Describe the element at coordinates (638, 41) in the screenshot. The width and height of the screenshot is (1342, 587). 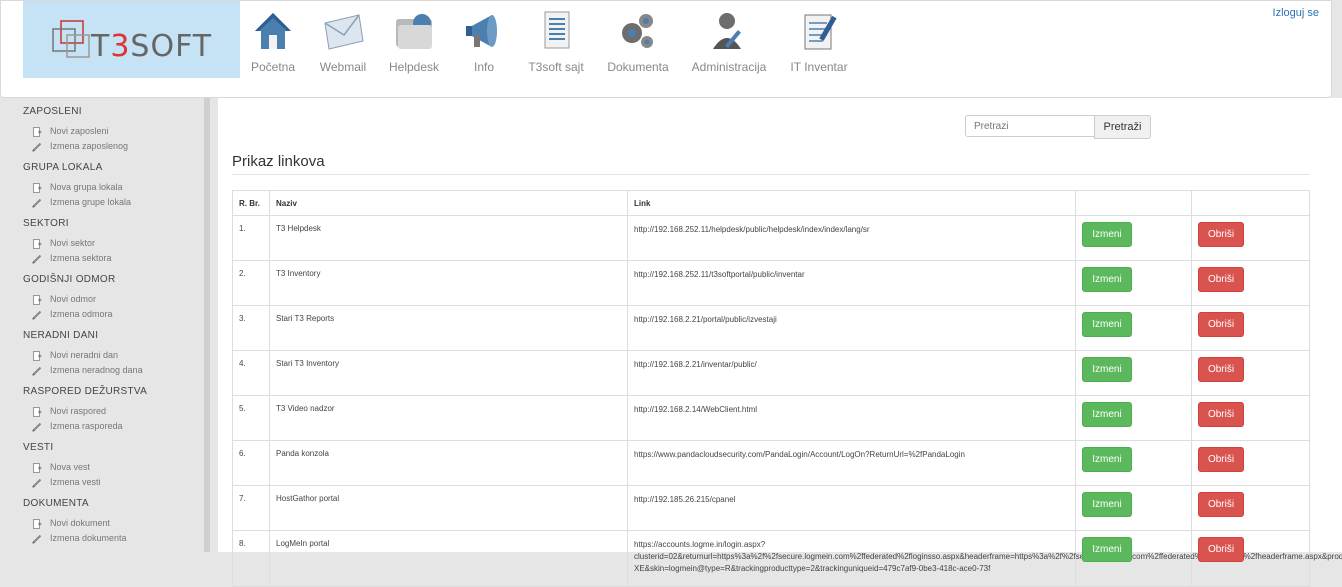
I see `nav-dokumenta: Dokumenta` at that location.